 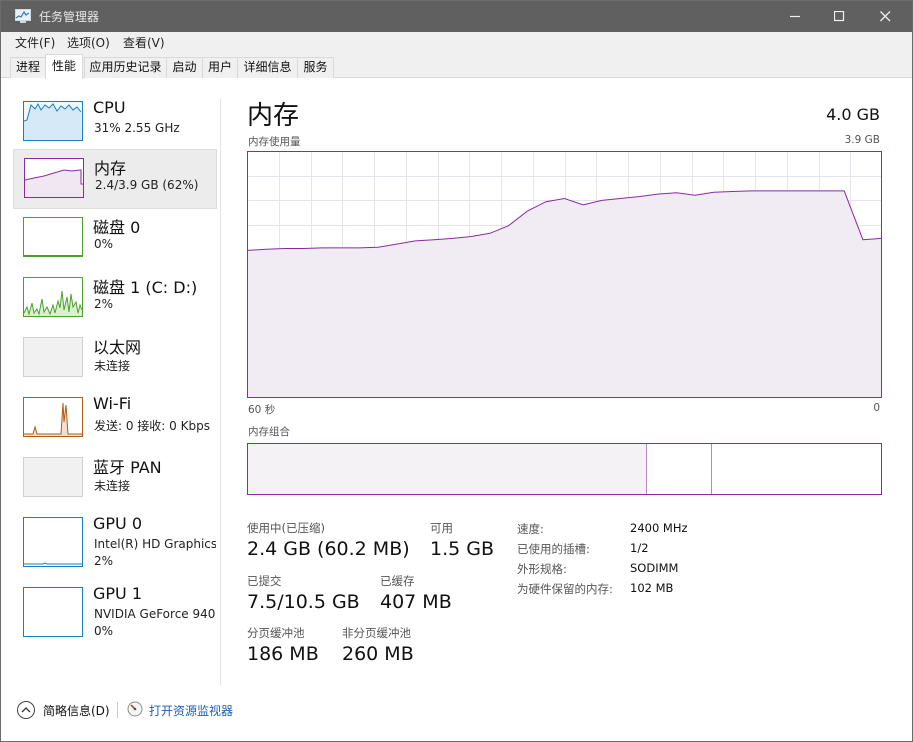 I want to click on disk-1-thumbnail, so click(x=53, y=297).